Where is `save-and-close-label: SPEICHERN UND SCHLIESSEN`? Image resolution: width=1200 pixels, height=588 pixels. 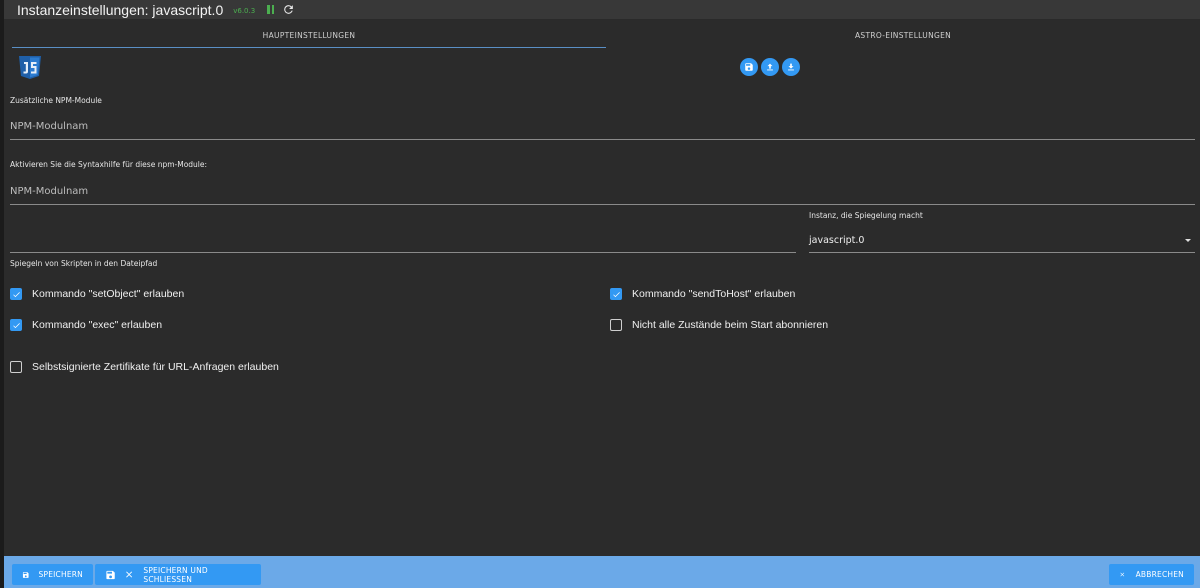 save-and-close-label: SPEICHERN UND SCHLIESSEN is located at coordinates (175, 574).